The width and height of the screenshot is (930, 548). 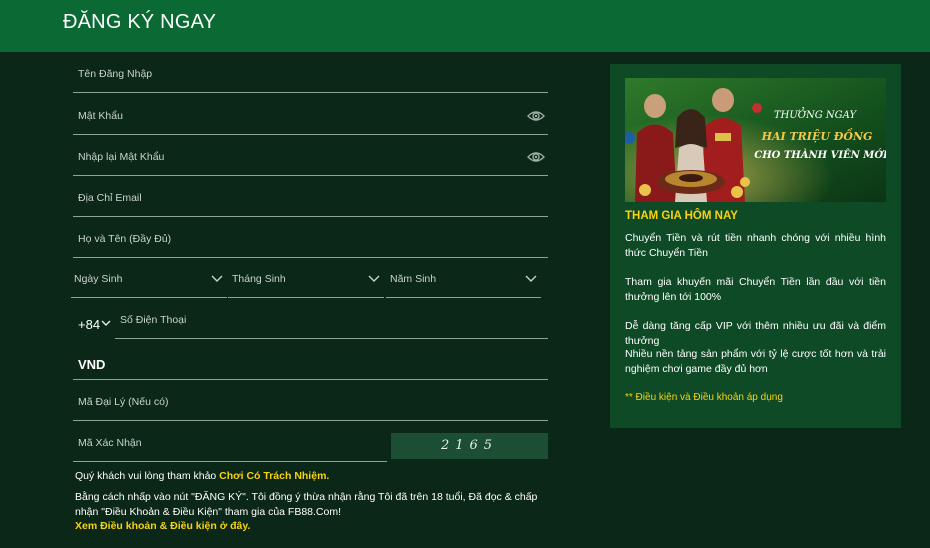 I want to click on currency-value: VND, so click(x=92, y=364).